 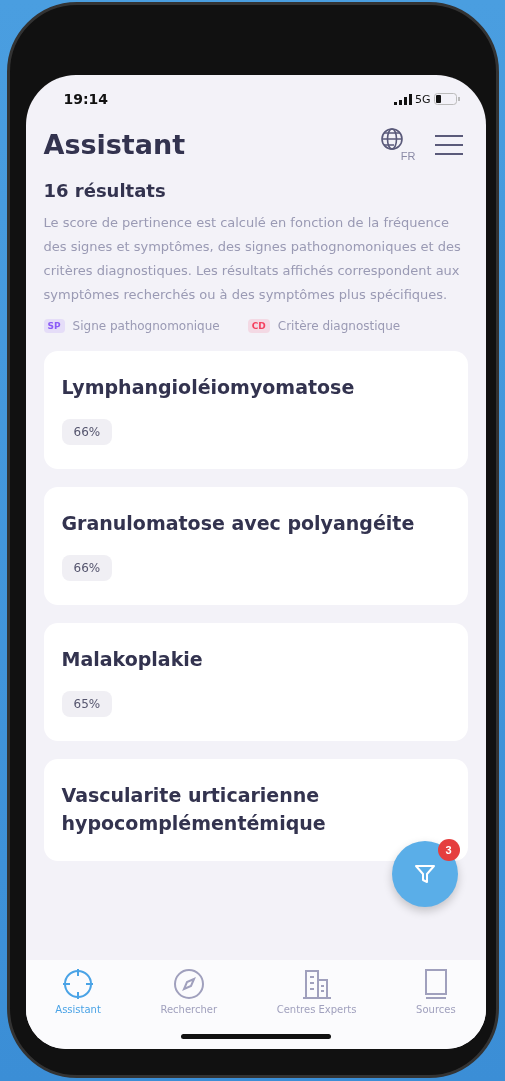 I want to click on legend-tag: CD, so click(x=258, y=326).